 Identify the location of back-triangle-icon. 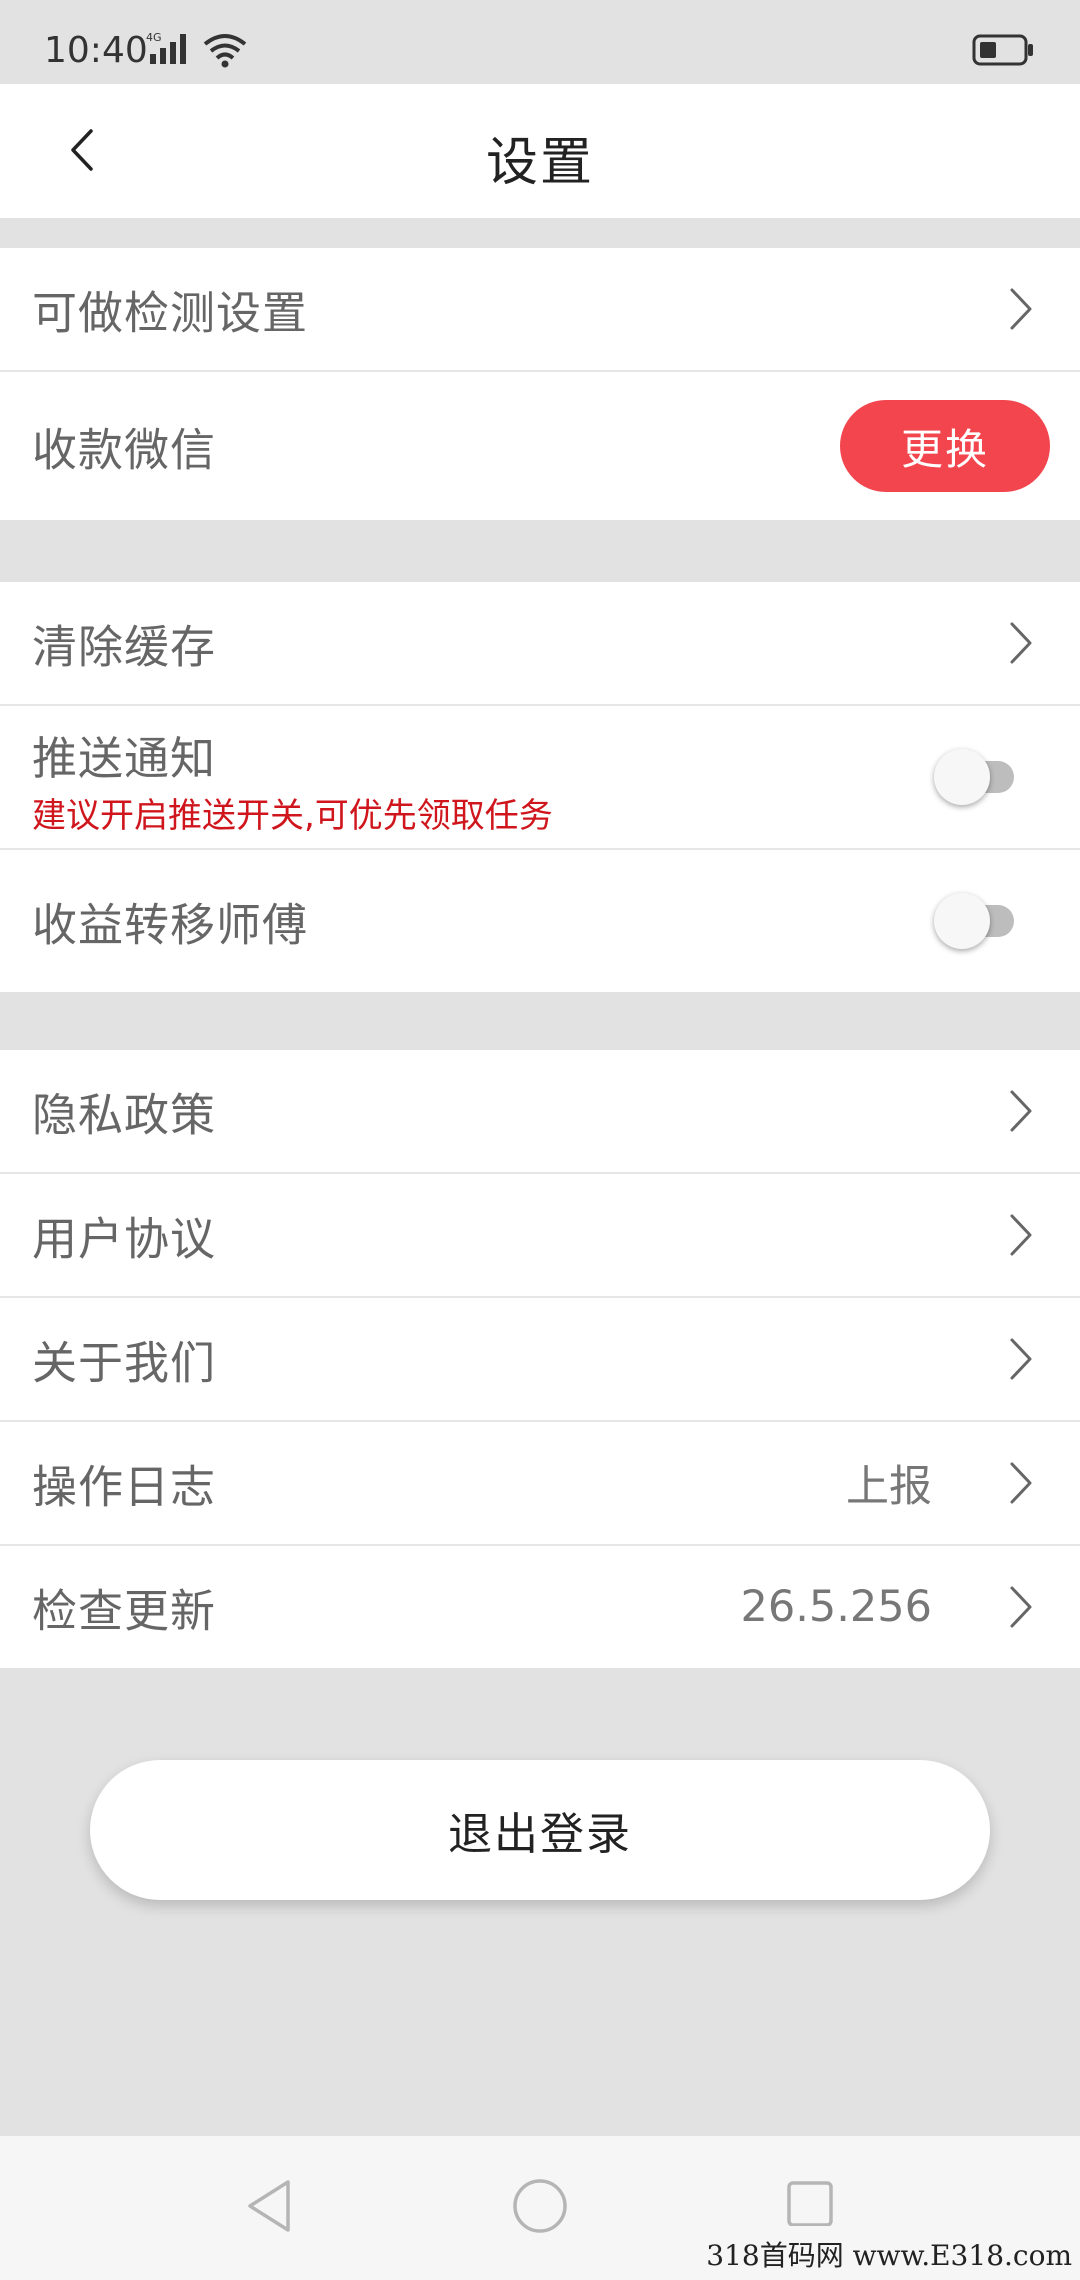
(269, 2206).